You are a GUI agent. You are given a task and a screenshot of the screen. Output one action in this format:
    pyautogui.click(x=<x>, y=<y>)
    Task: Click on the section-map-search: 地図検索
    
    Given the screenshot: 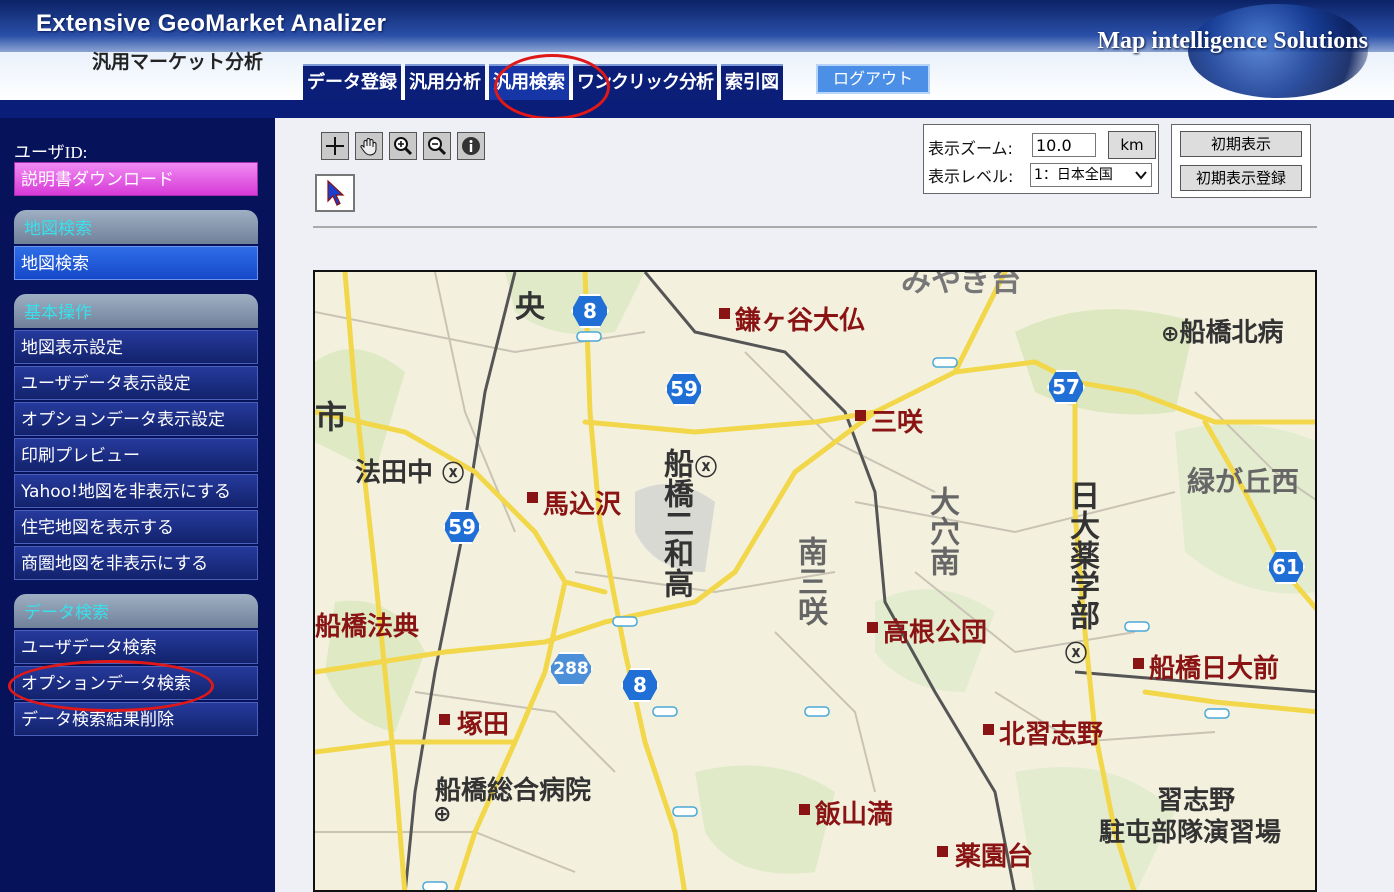 What is the action you would take?
    pyautogui.click(x=136, y=227)
    